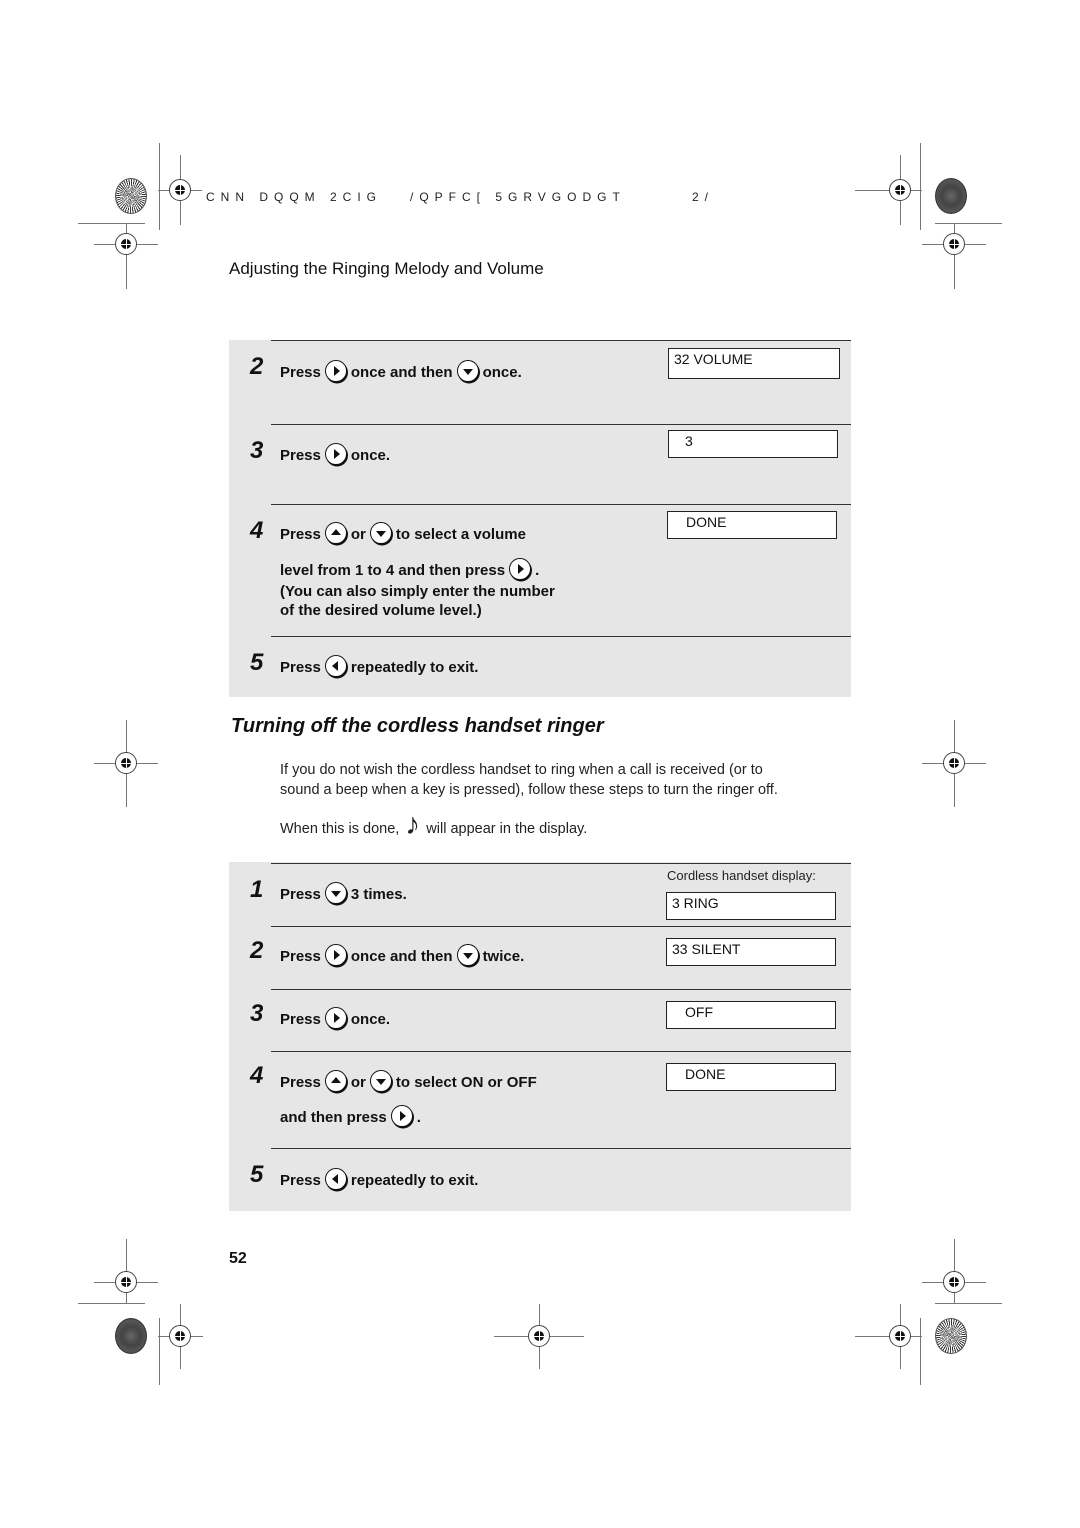 The width and height of the screenshot is (1080, 1528). Describe the element at coordinates (417, 591) in the screenshot. I see `step-note: (You can also simply enter the number` at that location.